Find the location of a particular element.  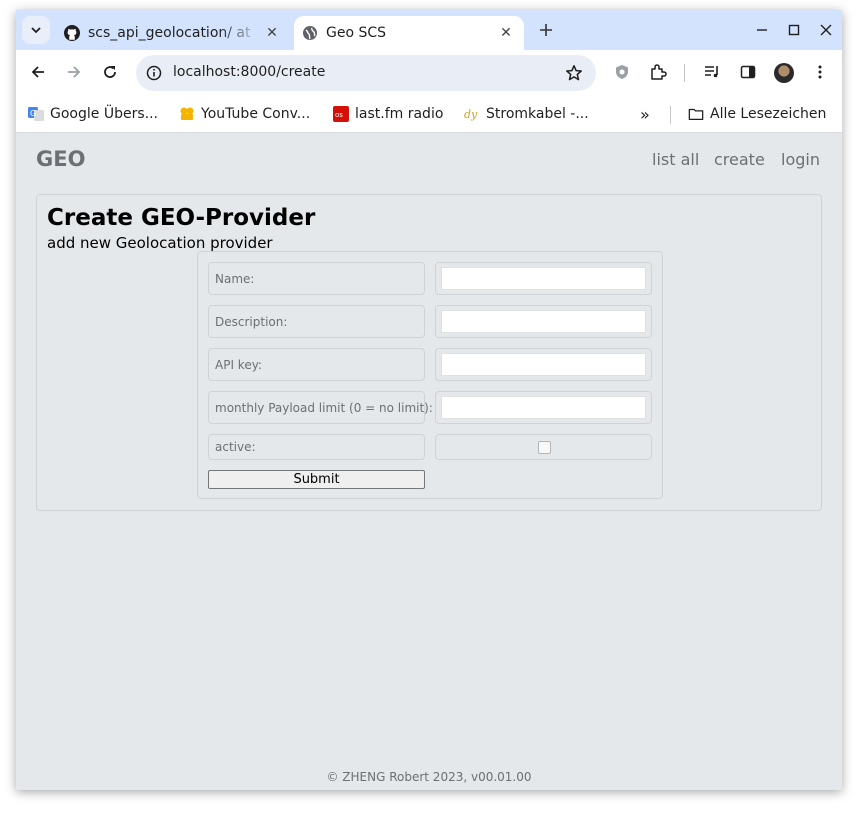

nav-link-login: login is located at coordinates (800, 159).